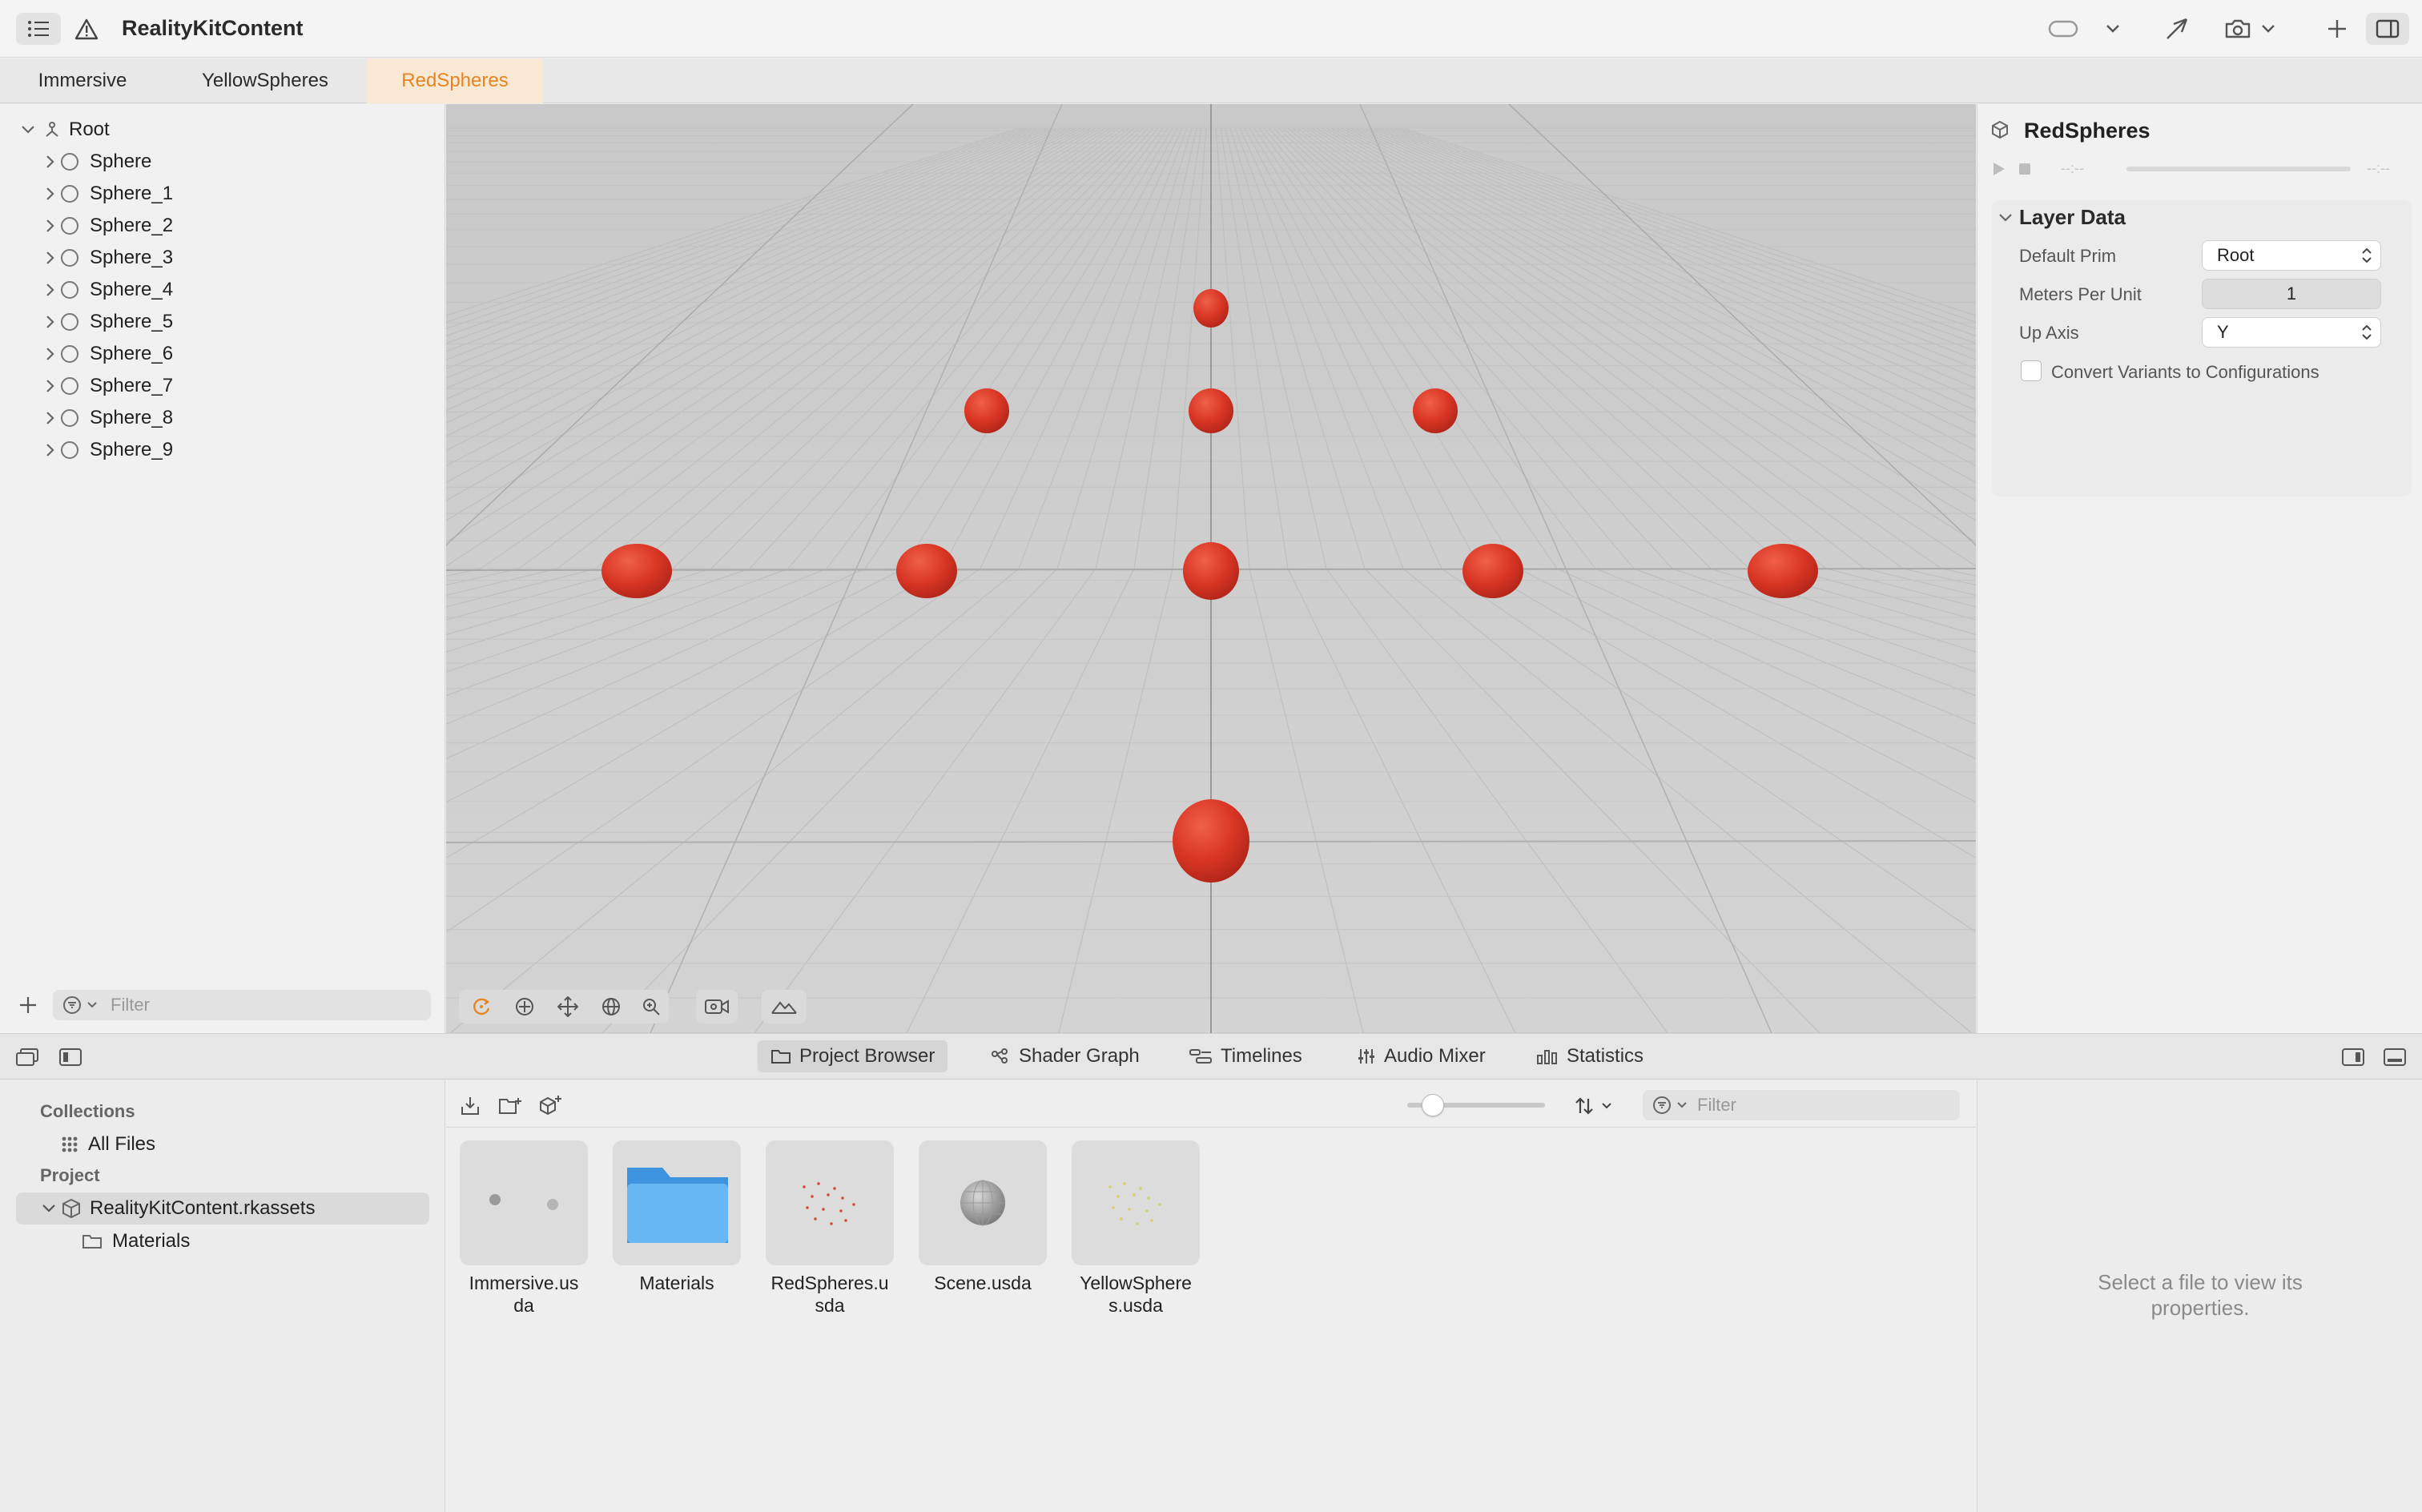  What do you see at coordinates (70, 1057) in the screenshot?
I see `left-panel-toggle-button` at bounding box center [70, 1057].